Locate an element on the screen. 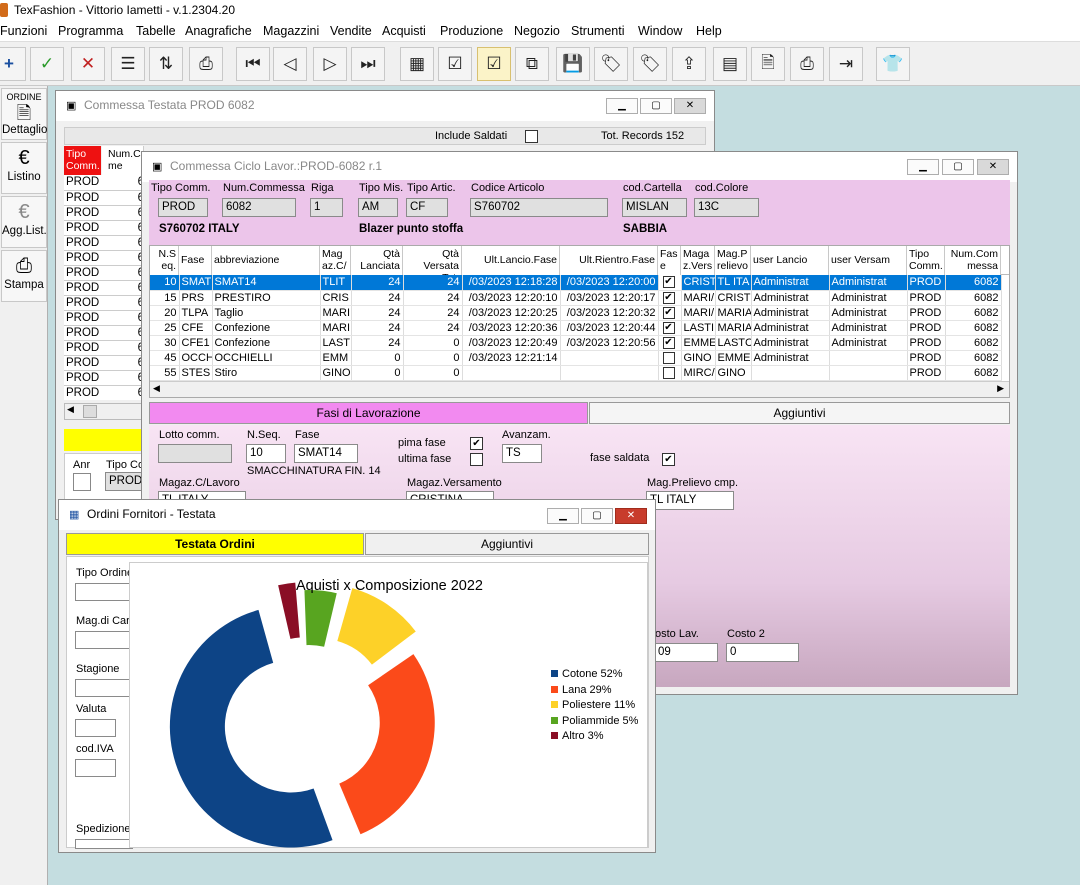  mag-carico-field is located at coordinates (104, 640).